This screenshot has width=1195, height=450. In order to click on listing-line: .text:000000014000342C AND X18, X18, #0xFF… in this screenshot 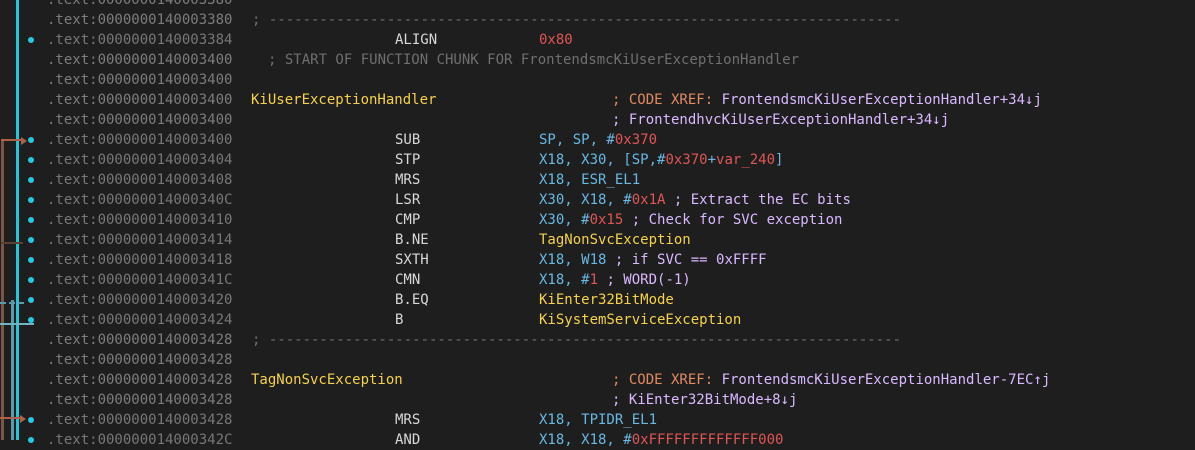, I will do `click(597, 440)`.